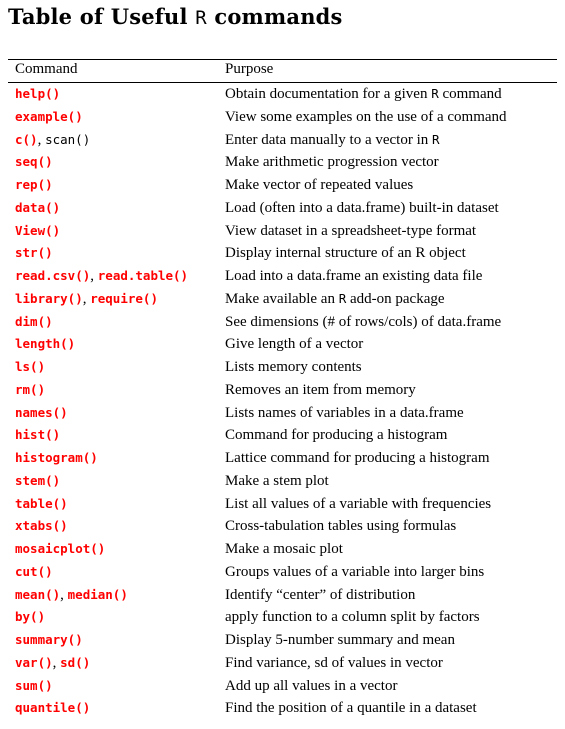 Image resolution: width=565 pixels, height=729 pixels. I want to click on command-cell: by(), so click(30, 617).